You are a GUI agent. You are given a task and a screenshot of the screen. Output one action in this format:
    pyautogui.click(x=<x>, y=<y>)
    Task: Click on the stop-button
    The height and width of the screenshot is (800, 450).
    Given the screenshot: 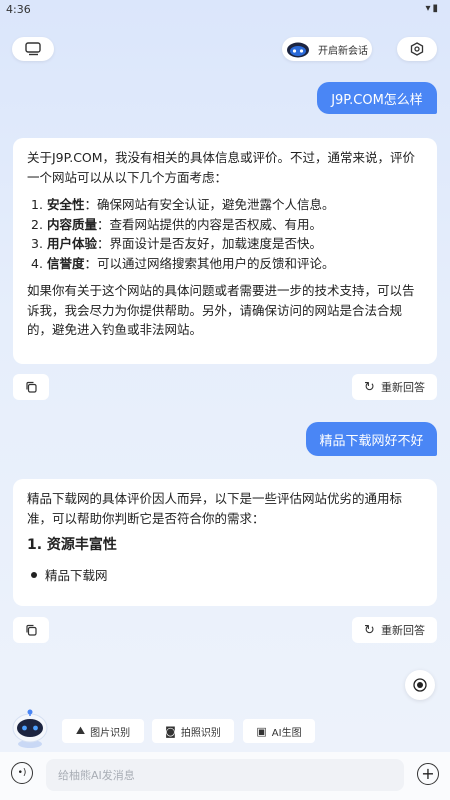 What is the action you would take?
    pyautogui.click(x=420, y=685)
    